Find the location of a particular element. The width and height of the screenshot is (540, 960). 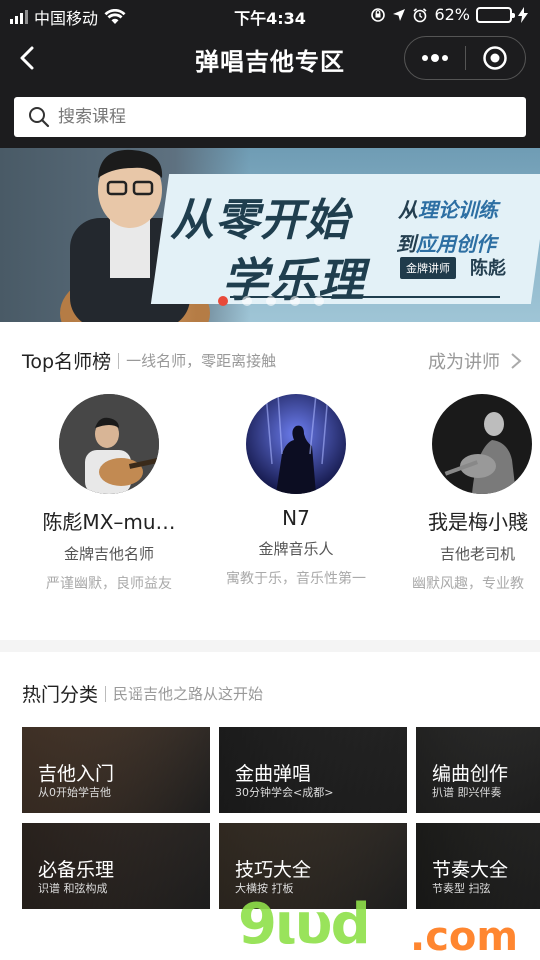

banner-subtitle-1: 从理论训练 is located at coordinates (448, 210).